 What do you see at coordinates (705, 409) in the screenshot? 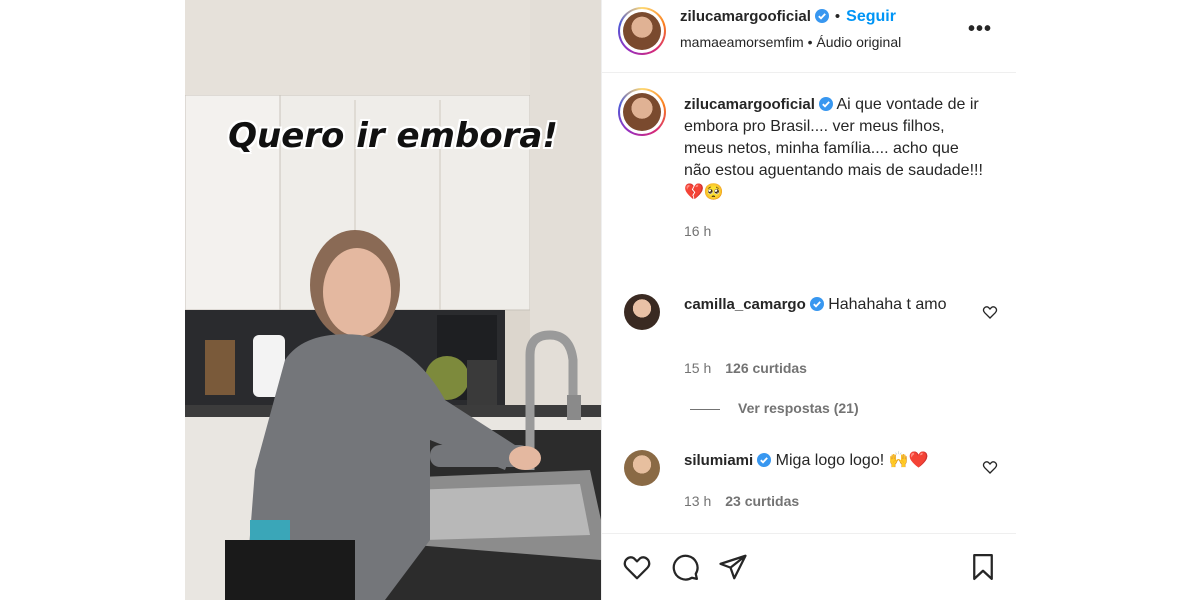
I see `replies-line` at bounding box center [705, 409].